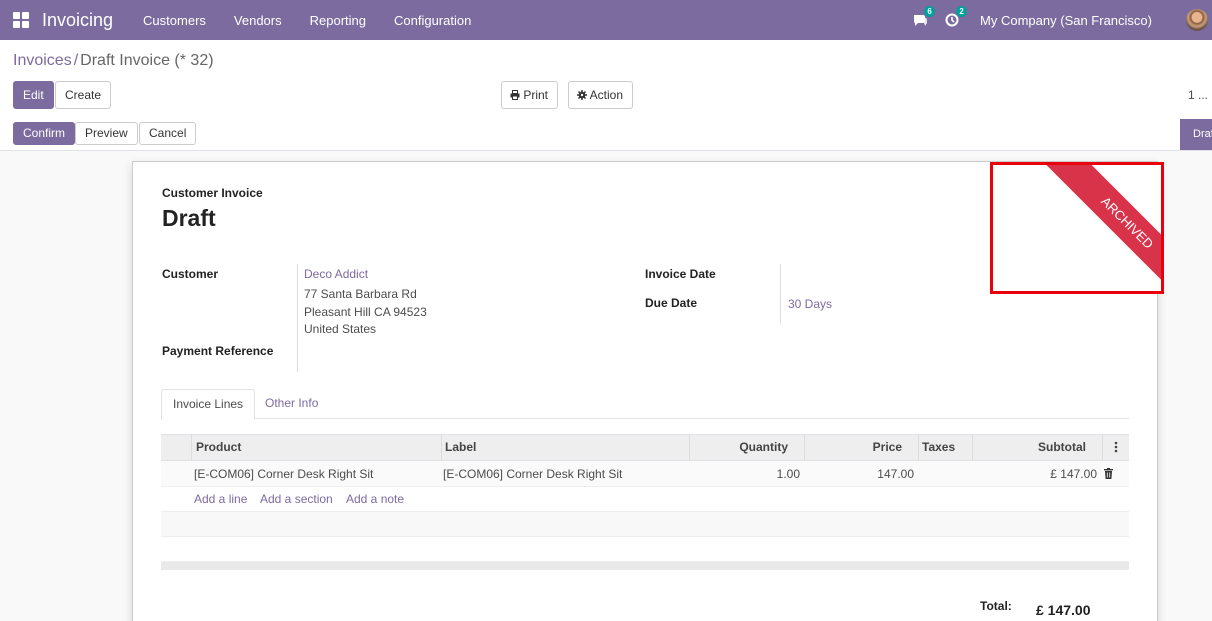 The width and height of the screenshot is (1212, 621). Describe the element at coordinates (1066, 20) in the screenshot. I see `company-switcher: My Company (San Francisco)` at that location.